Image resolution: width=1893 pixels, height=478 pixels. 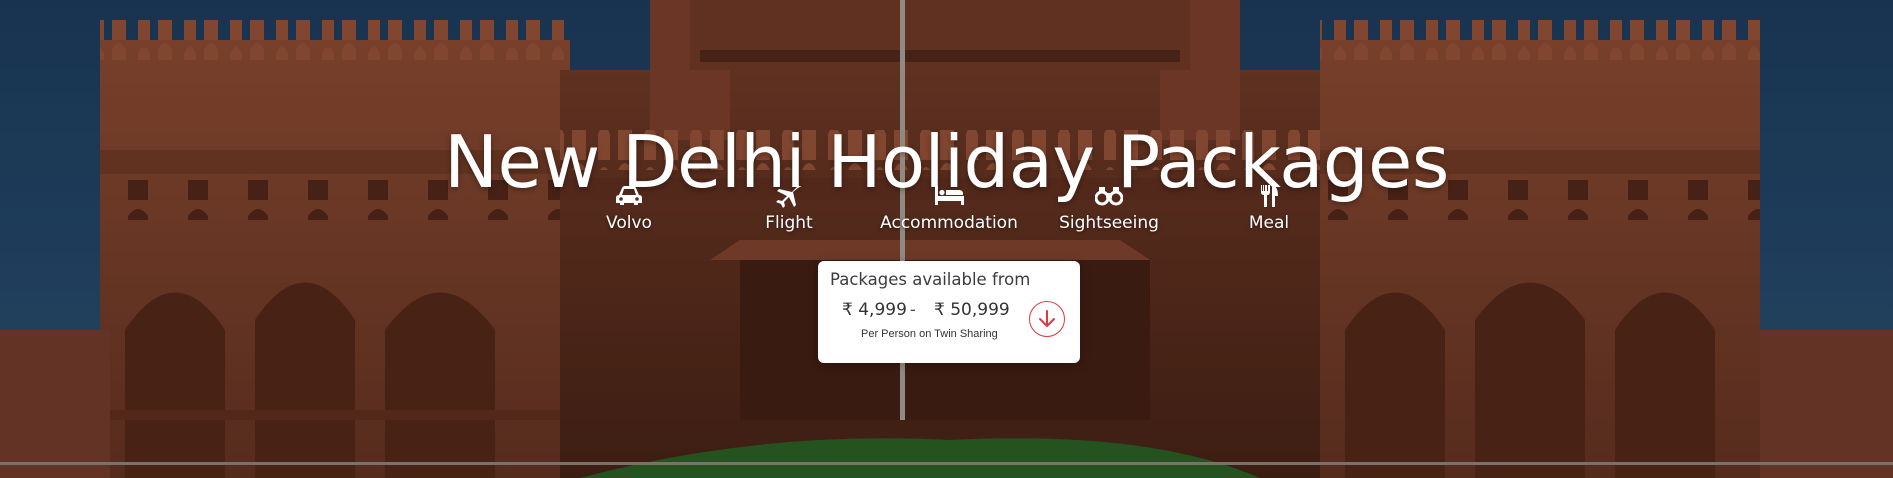 I want to click on inclusion-label: Accommodation, so click(x=949, y=223).